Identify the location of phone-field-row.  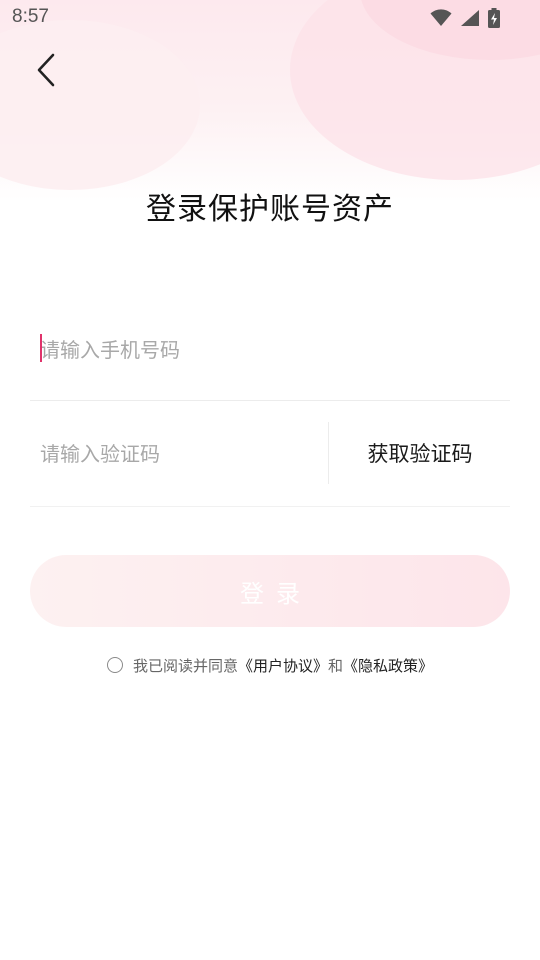
(270, 350).